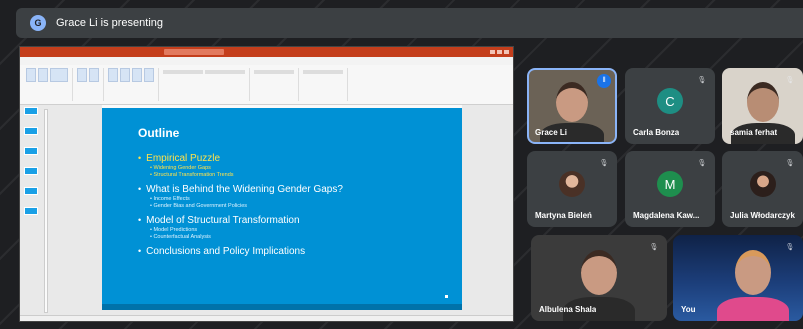 The width and height of the screenshot is (803, 329). I want to click on app-title-bar, so click(266, 52).